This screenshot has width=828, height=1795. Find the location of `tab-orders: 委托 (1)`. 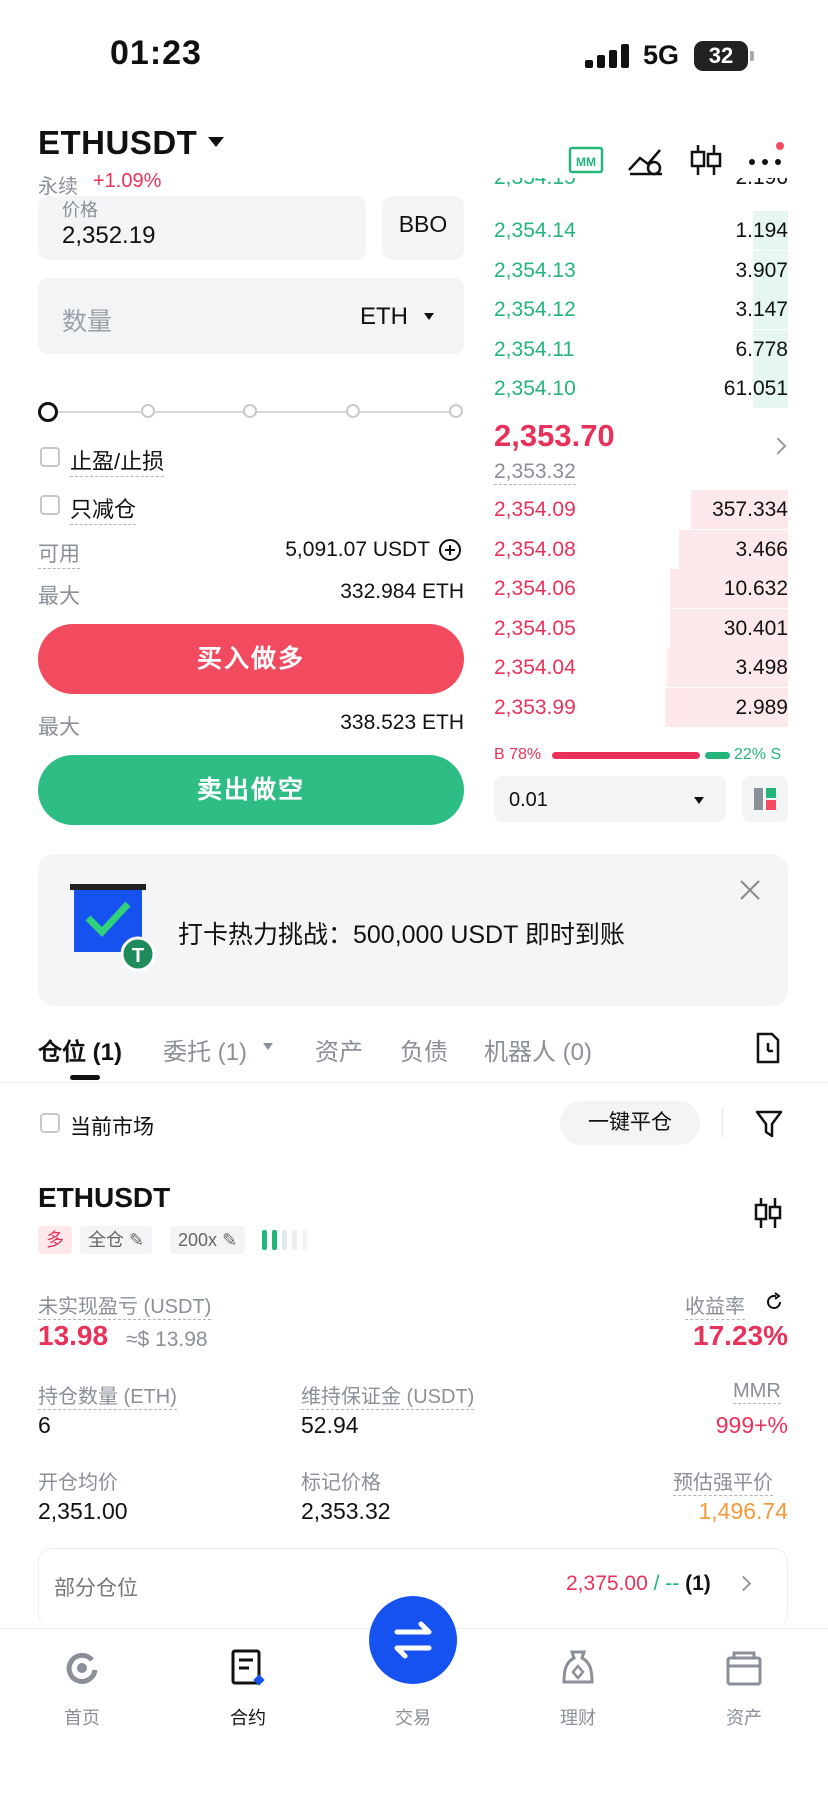

tab-orders: 委托 (1) is located at coordinates (205, 1049).